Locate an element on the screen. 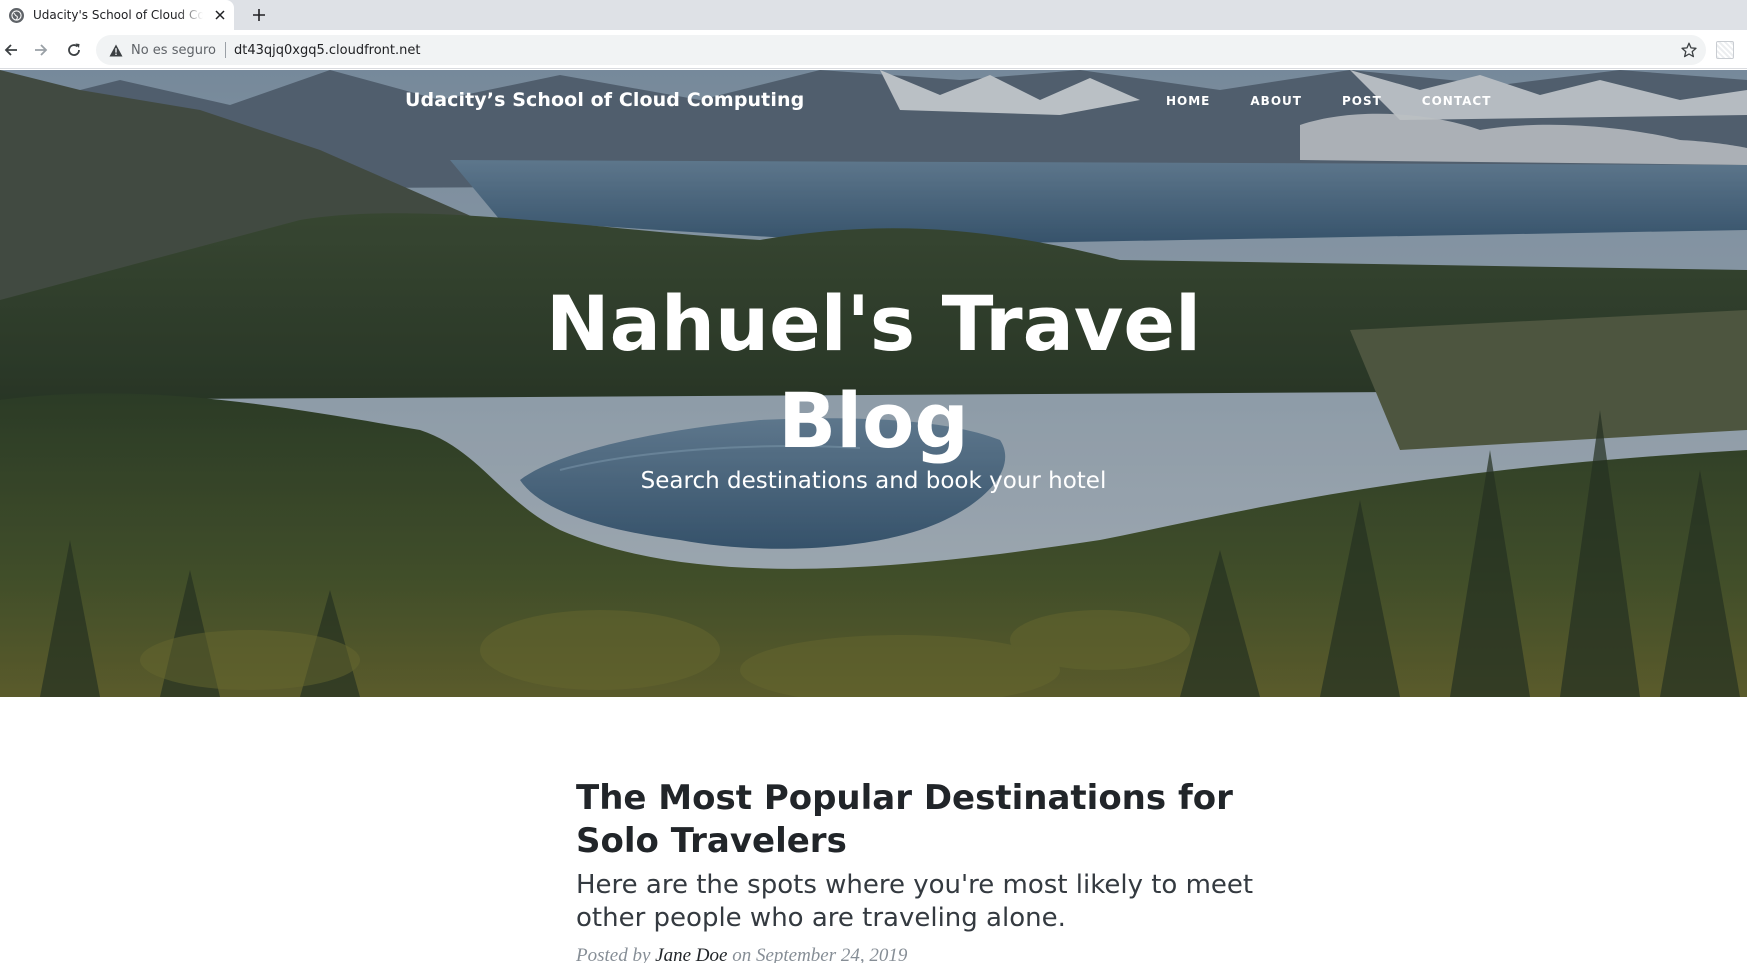 This screenshot has height=963, width=1747. star-icon is located at coordinates (1689, 50).